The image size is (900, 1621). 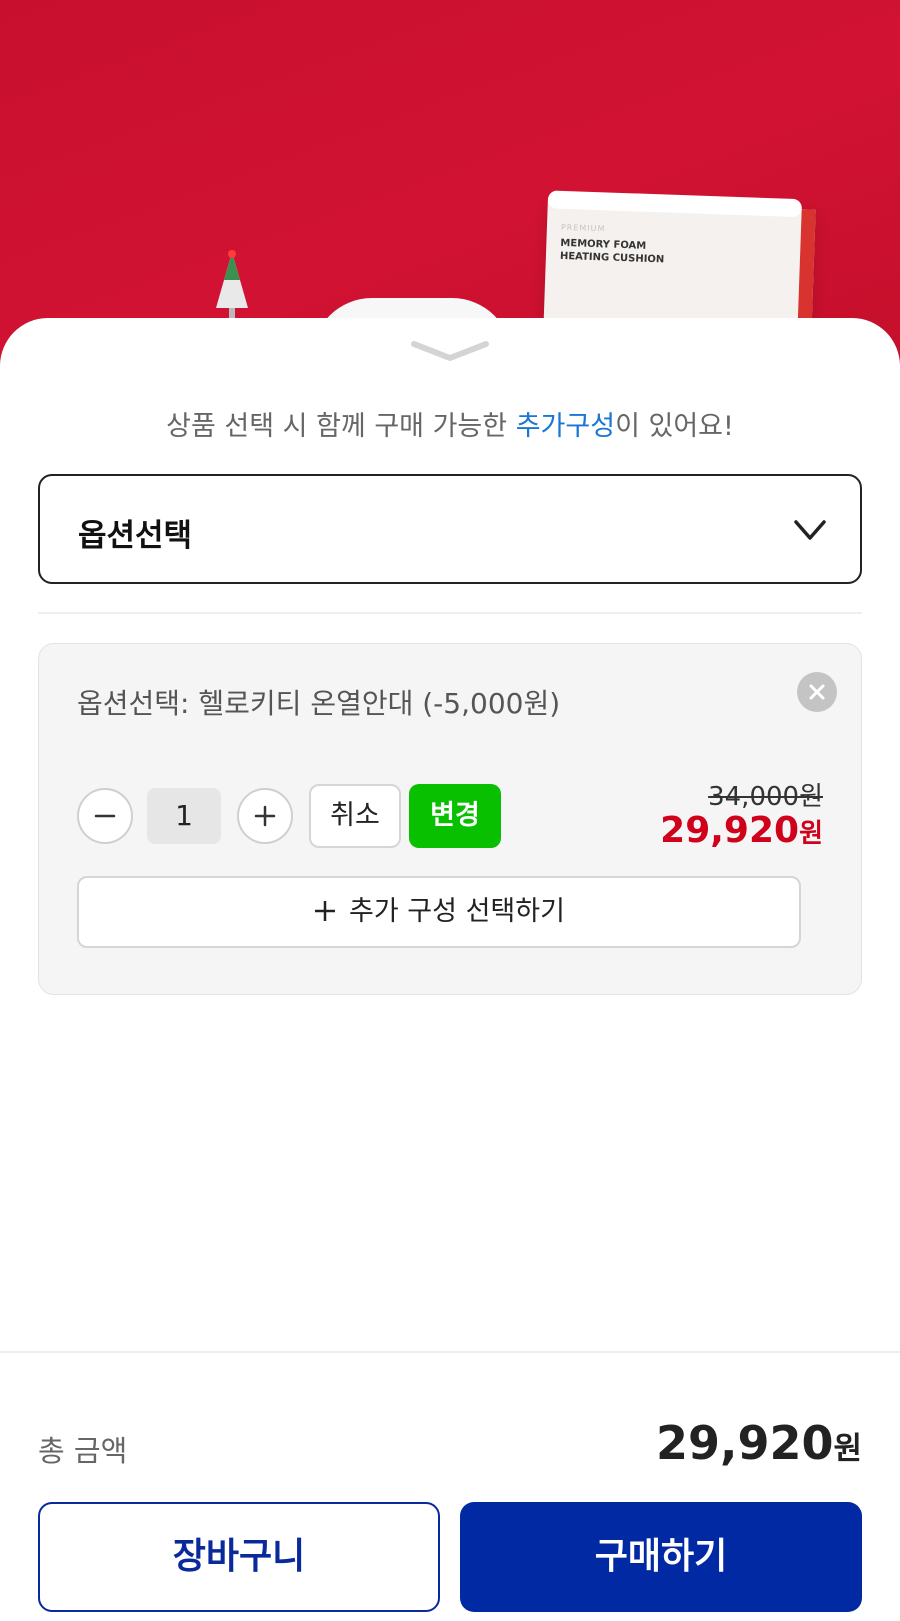 I want to click on option-select-dropdown: 옵션선택, so click(x=450, y=529).